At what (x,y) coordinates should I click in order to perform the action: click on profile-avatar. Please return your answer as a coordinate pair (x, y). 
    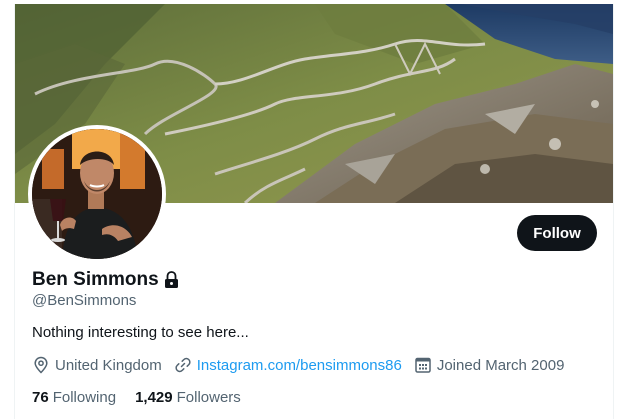
    Looking at the image, I should click on (97, 194).